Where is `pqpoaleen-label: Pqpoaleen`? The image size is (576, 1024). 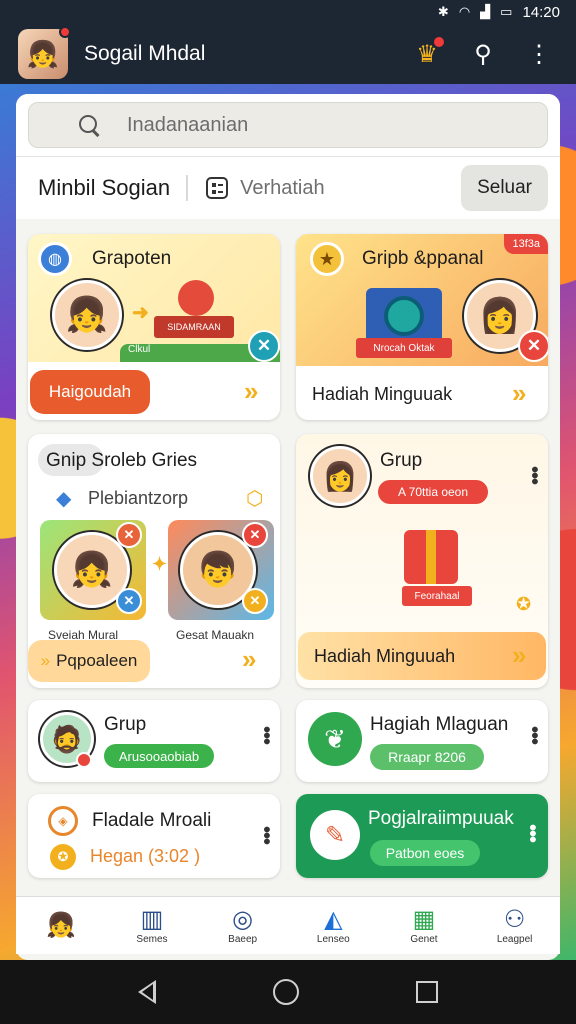 pqpoaleen-label: Pqpoaleen is located at coordinates (97, 660).